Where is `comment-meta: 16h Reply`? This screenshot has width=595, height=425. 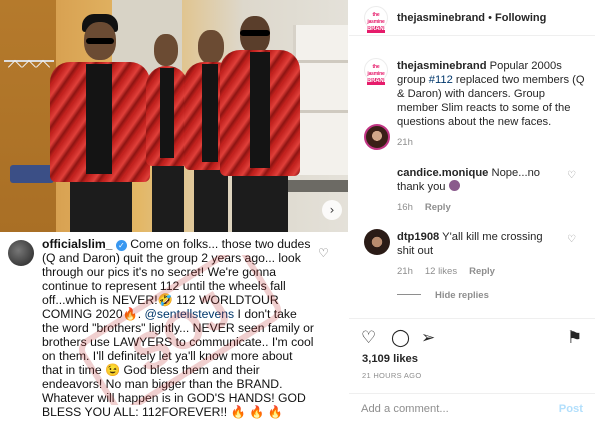
comment-meta: 16h Reply is located at coordinates (430, 207).